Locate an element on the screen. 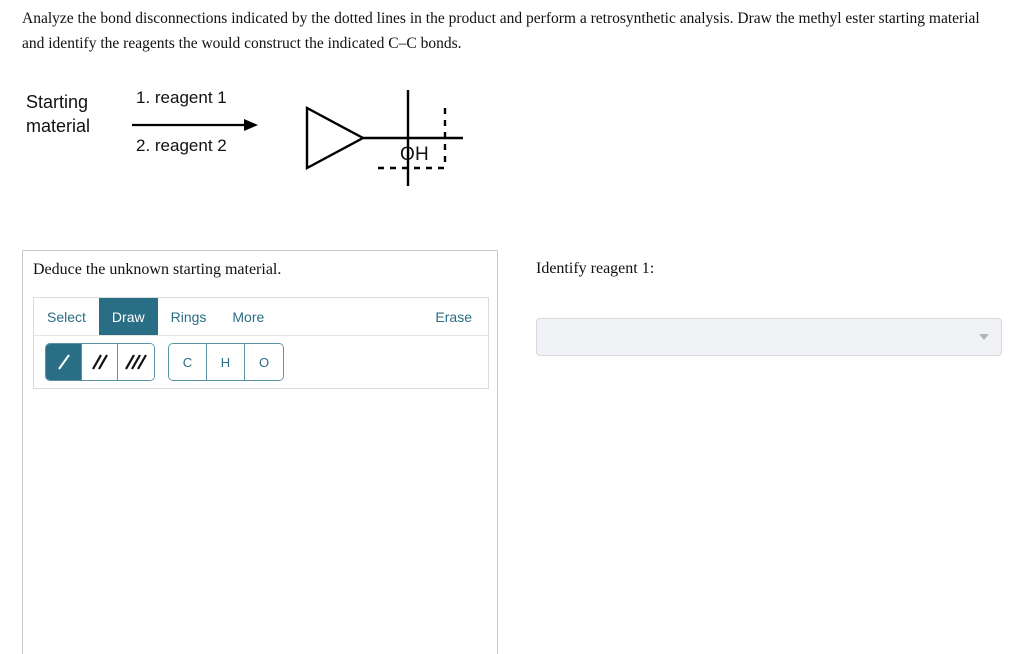 This screenshot has height=654, width=1024. tab-draw: Draw is located at coordinates (128, 316).